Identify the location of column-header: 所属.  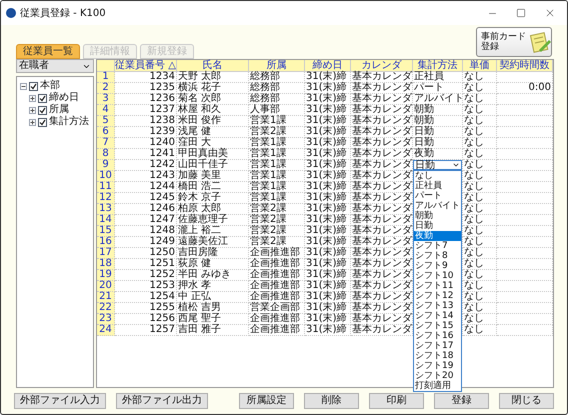
(277, 66).